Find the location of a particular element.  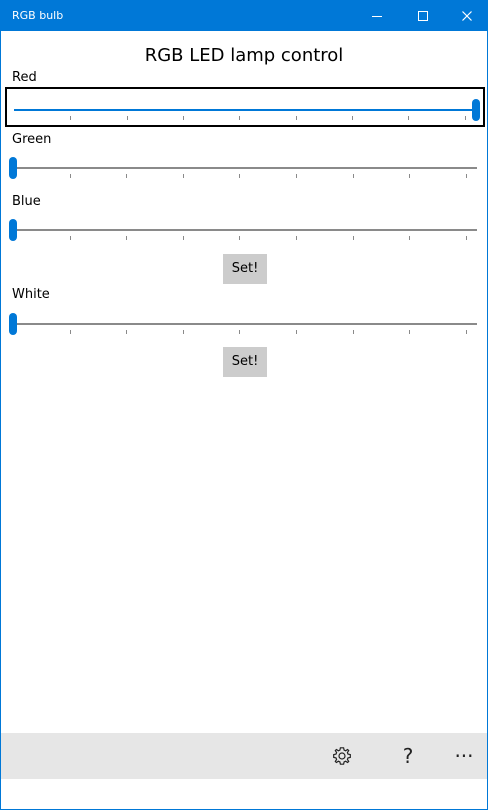

minimize-icon is located at coordinates (377, 16).